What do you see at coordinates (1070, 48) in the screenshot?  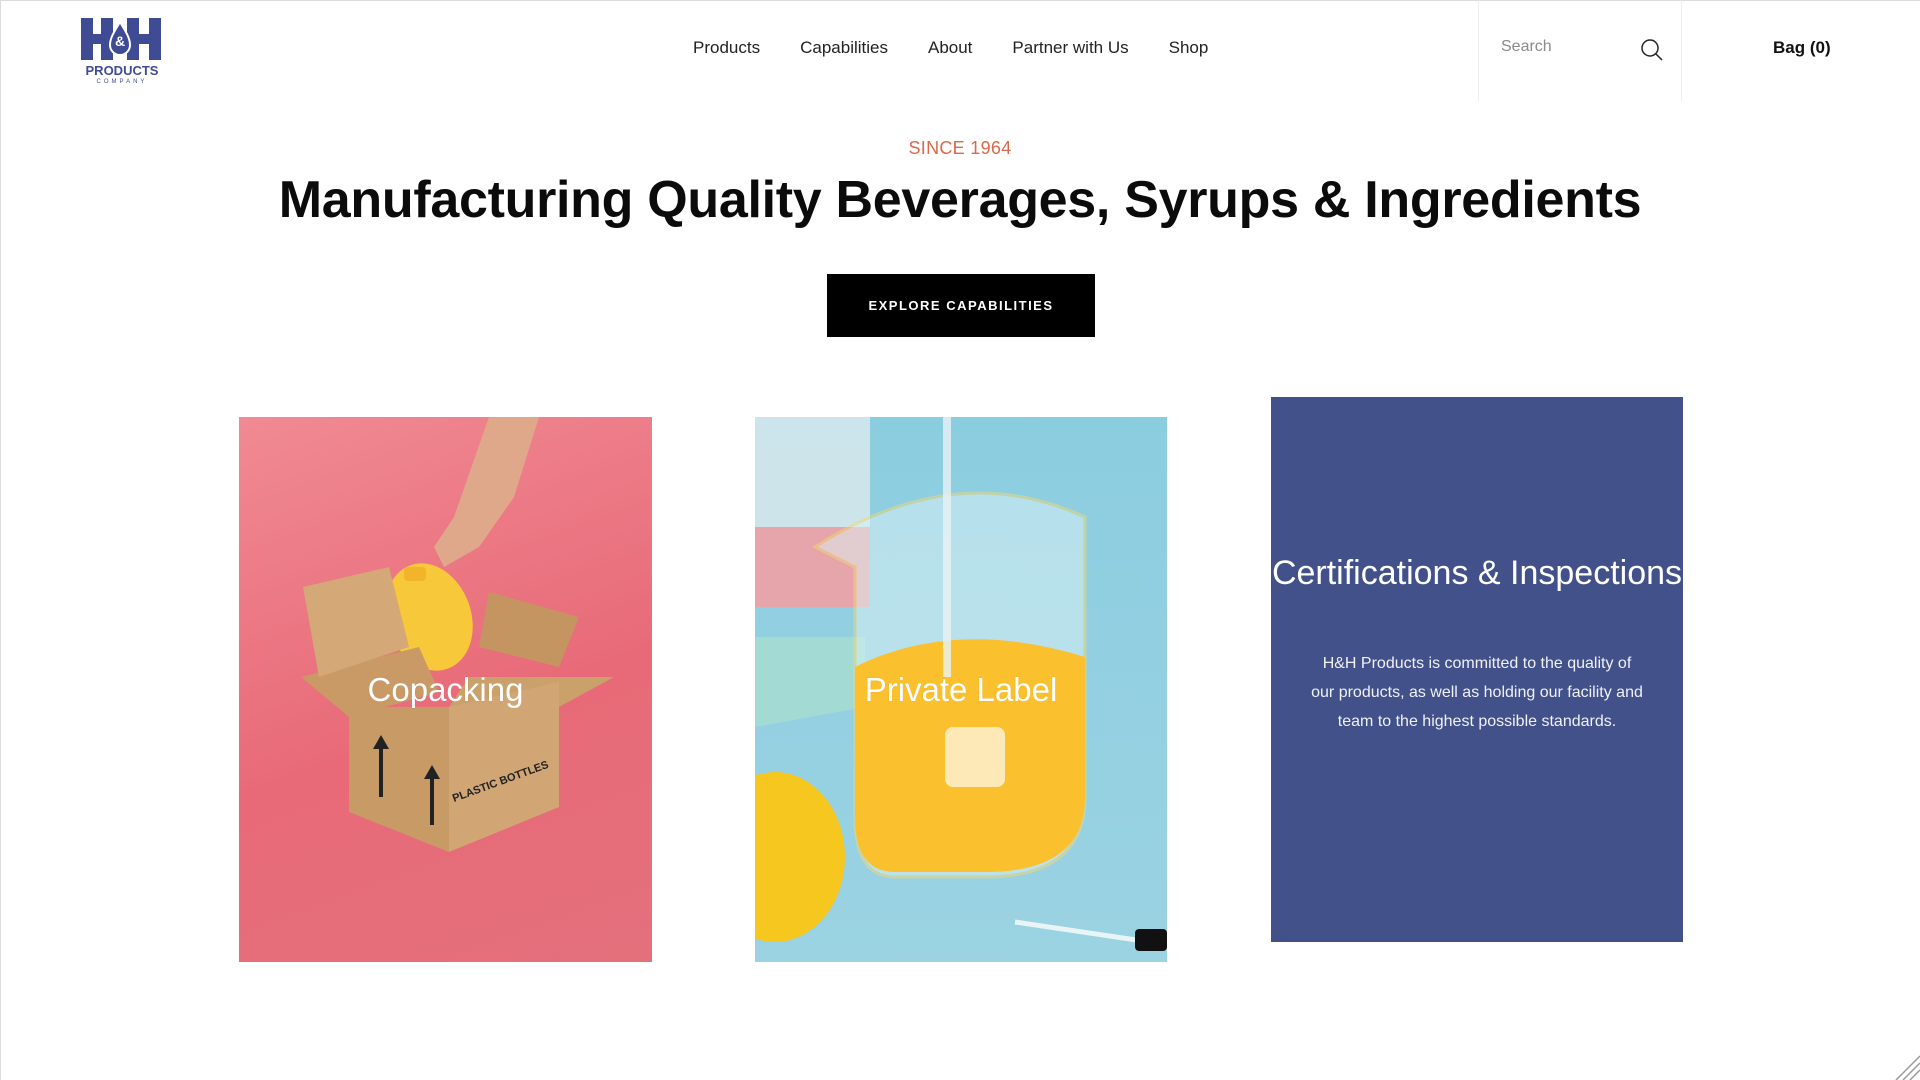 I see `nav-partner-with-us: Partner with Us` at bounding box center [1070, 48].